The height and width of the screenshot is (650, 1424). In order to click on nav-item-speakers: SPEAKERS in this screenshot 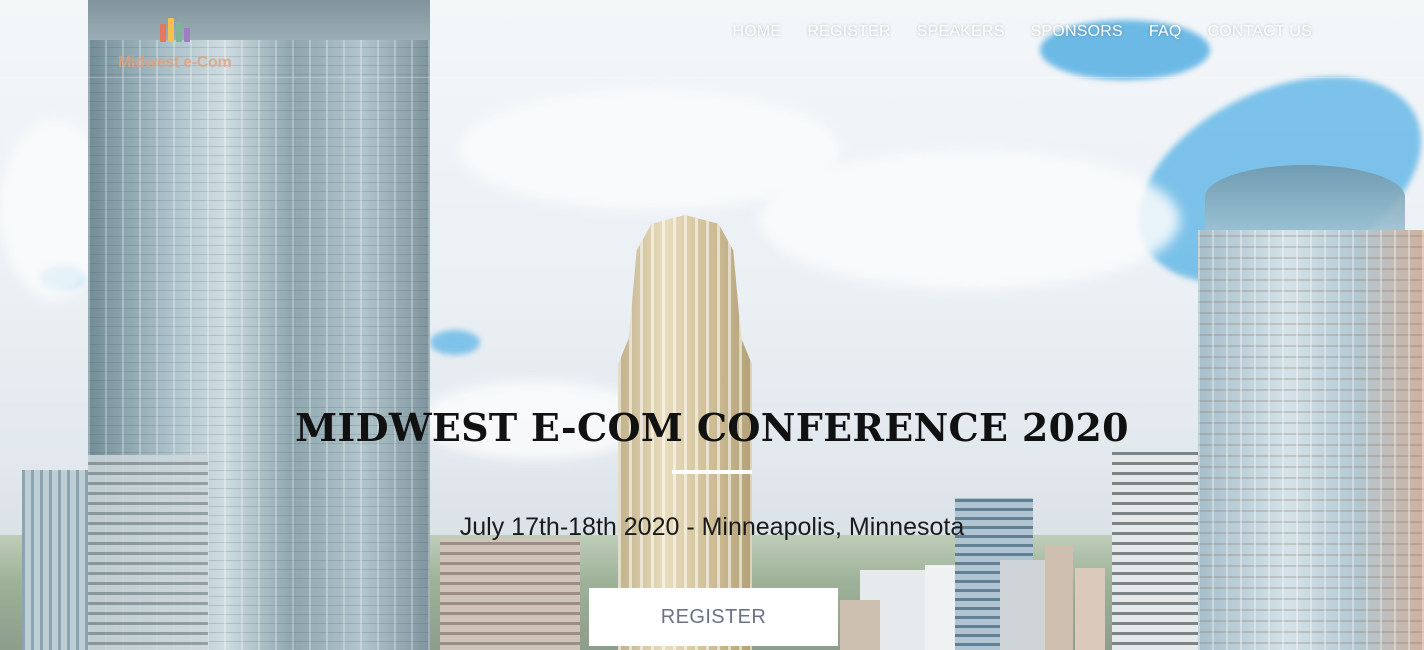, I will do `click(961, 32)`.